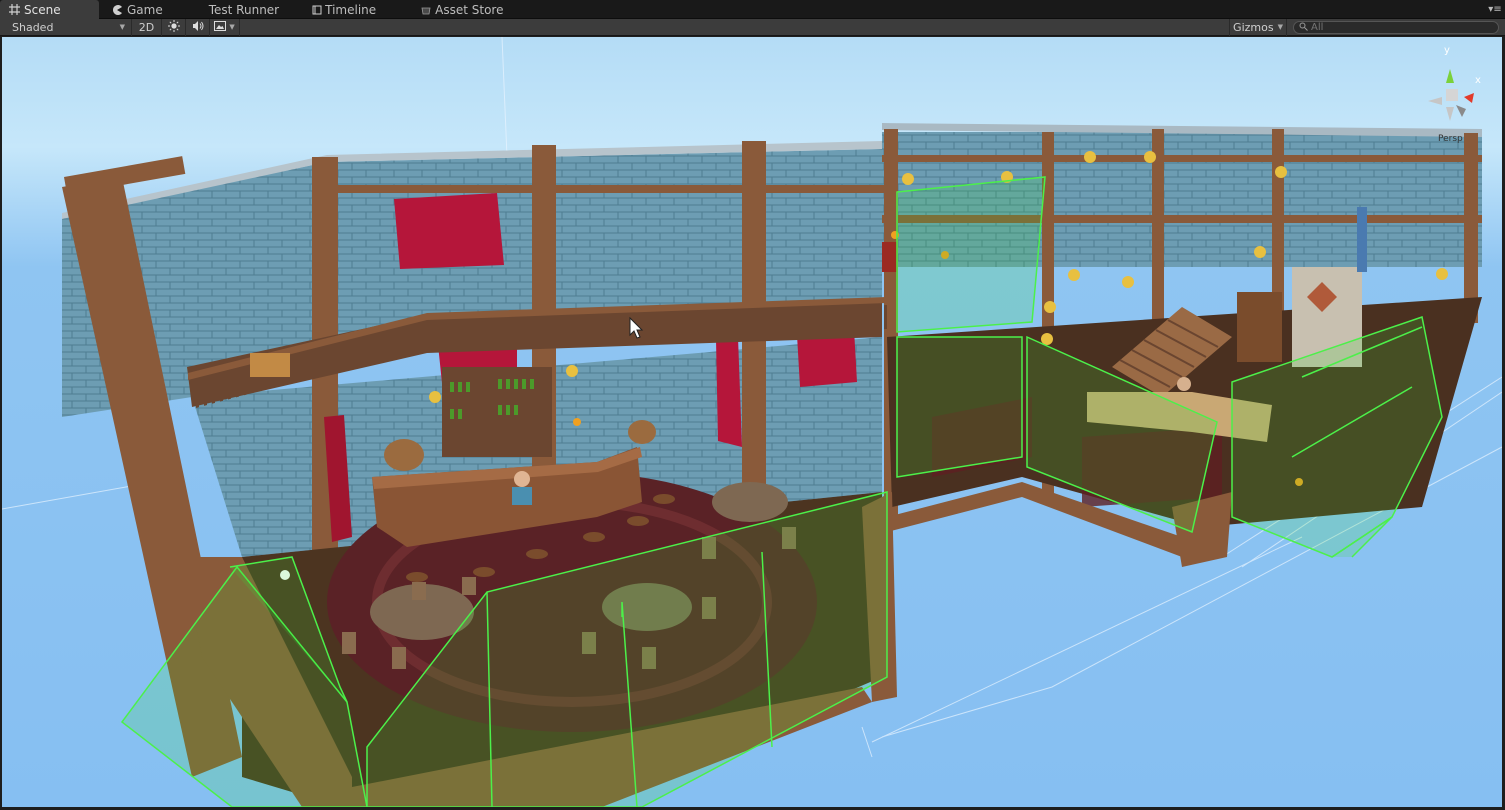 The width and height of the screenshot is (1505, 810). What do you see at coordinates (14, 10) in the screenshot?
I see `scene-grid-icon` at bounding box center [14, 10].